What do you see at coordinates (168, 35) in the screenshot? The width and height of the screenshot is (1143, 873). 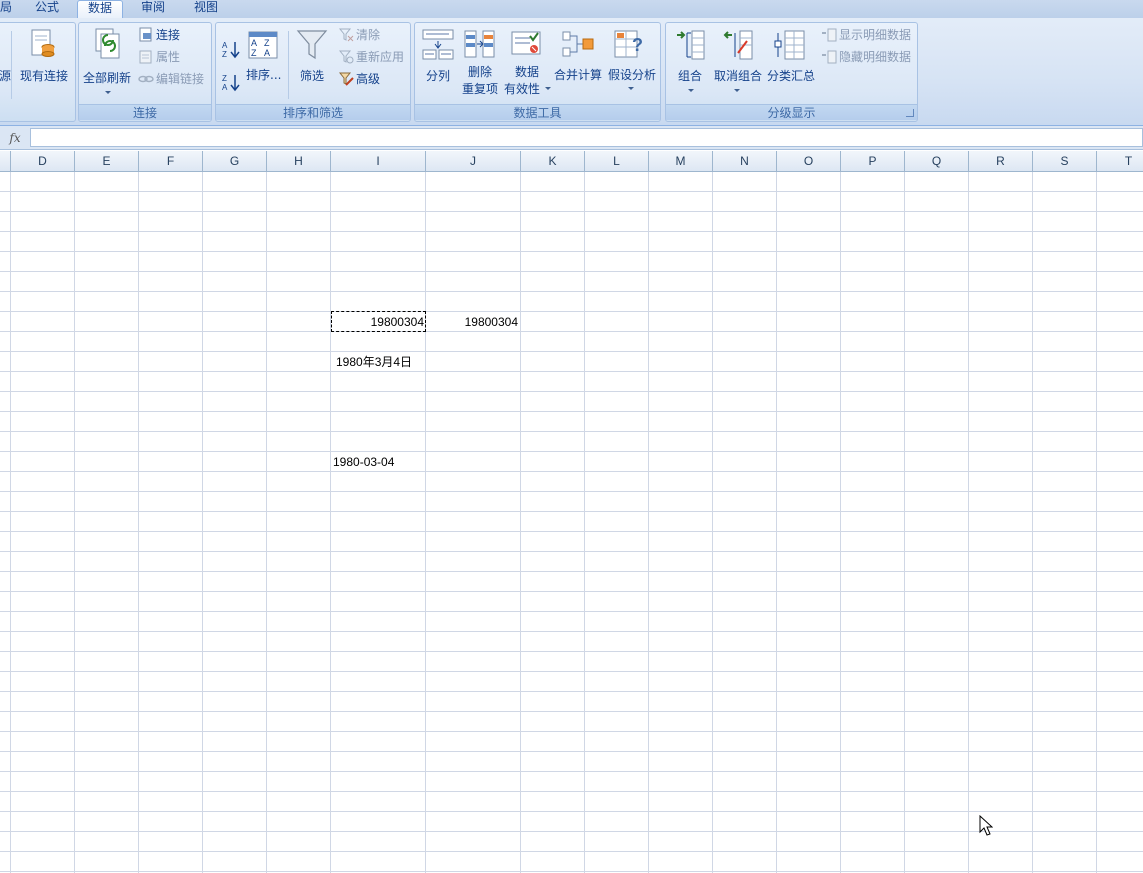 I see `connections-button: 连接` at bounding box center [168, 35].